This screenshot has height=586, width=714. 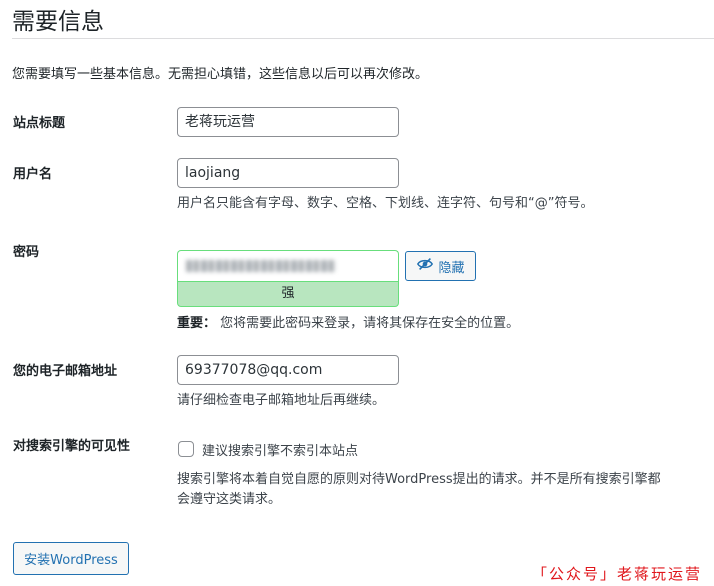 I want to click on hide-password-label: 隐藏, so click(x=451, y=268).